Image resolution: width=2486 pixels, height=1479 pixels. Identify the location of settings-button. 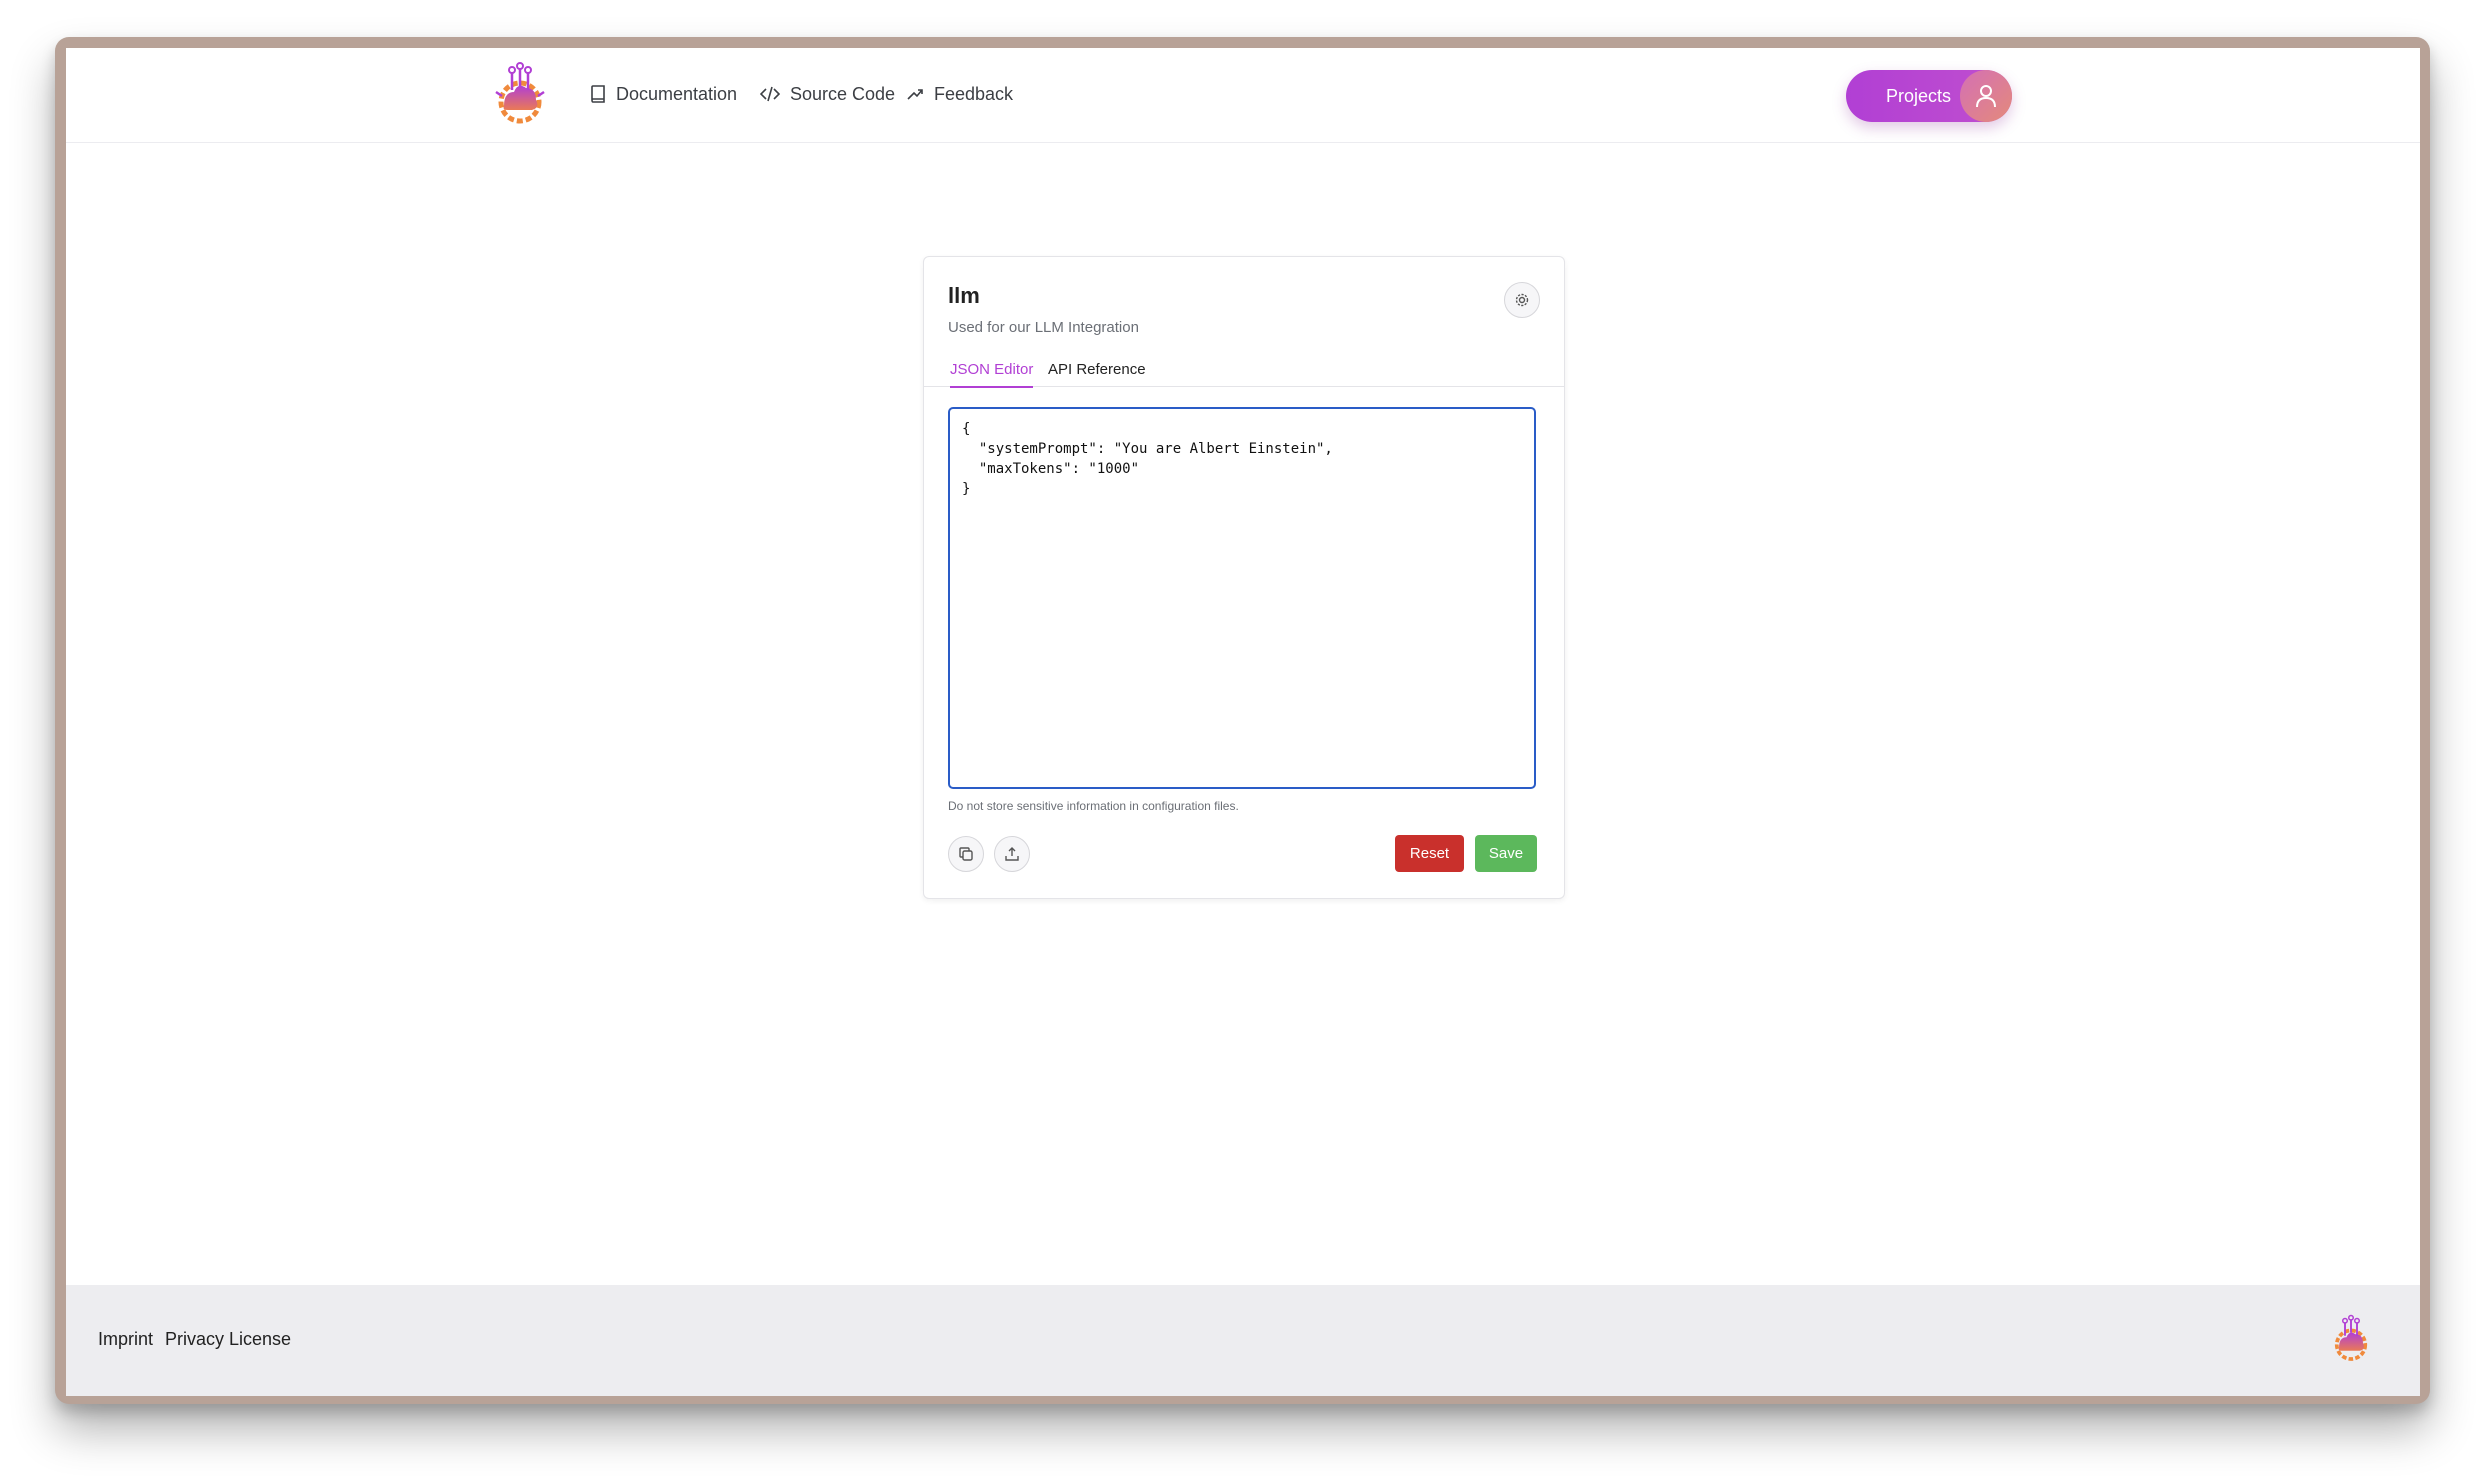
(1522, 300).